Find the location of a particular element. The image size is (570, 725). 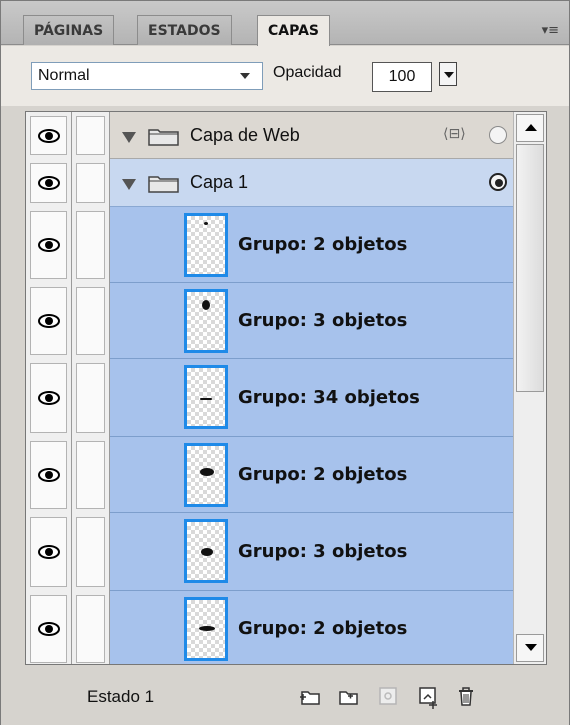

panel-tab-bar: PÁGINAS ESTADOS CAPAS ▾≡ is located at coordinates (285, 23).